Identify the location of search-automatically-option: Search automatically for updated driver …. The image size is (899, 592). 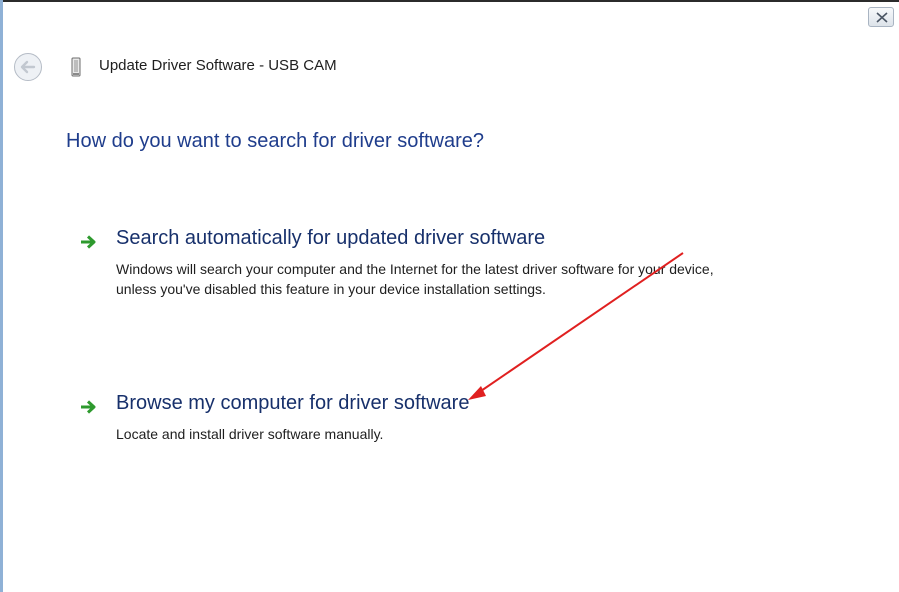
(430, 282).